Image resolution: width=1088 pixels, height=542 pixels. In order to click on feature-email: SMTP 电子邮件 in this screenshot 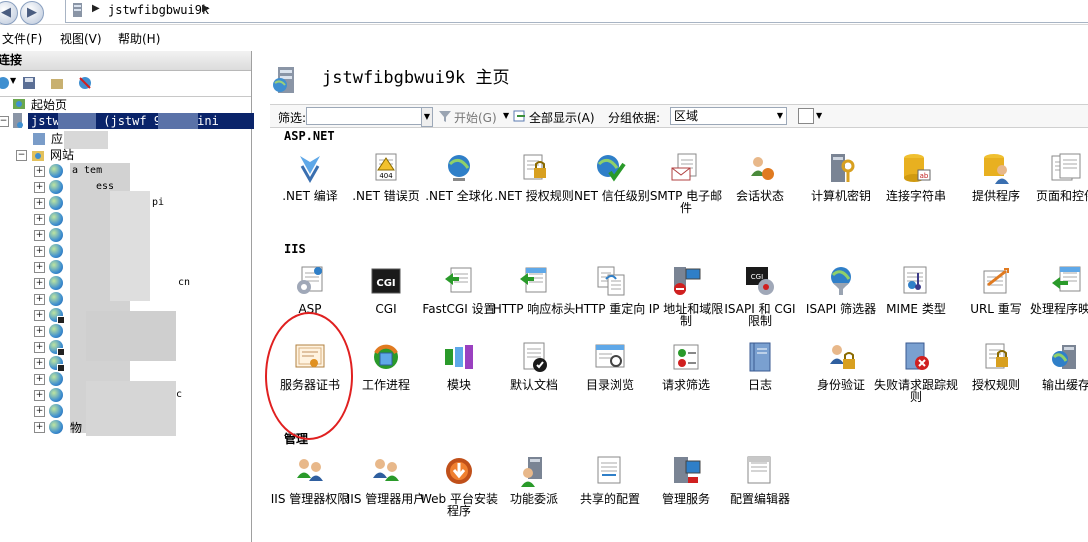, I will do `click(686, 188)`.